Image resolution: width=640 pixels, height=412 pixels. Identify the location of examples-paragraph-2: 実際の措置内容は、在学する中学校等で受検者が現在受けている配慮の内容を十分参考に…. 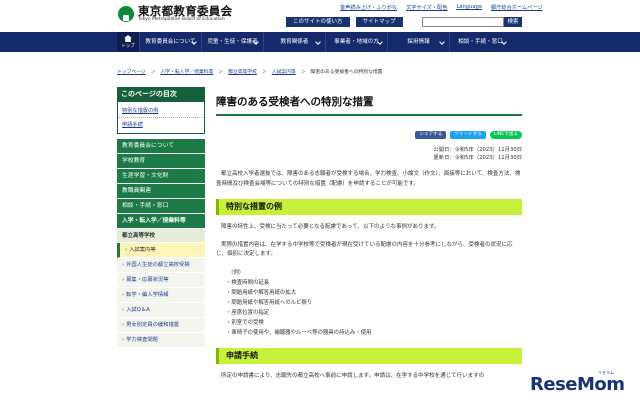
(364, 249).